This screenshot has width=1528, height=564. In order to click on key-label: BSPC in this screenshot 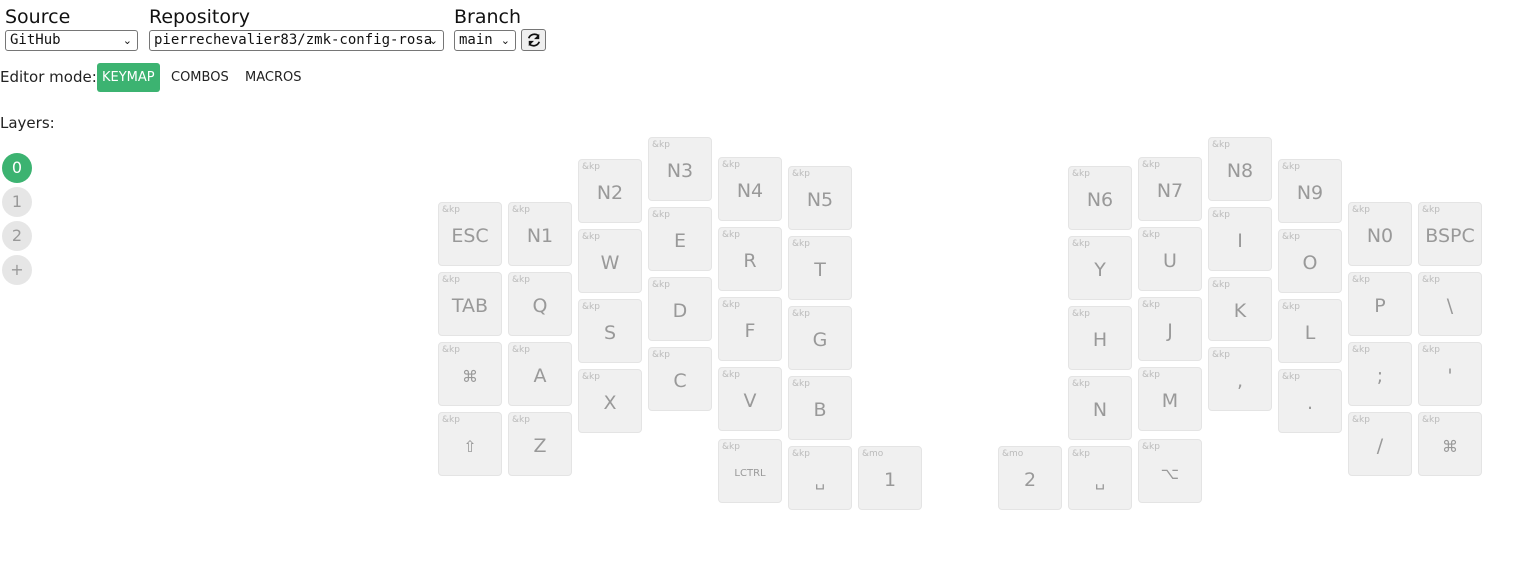, I will do `click(1450, 236)`.